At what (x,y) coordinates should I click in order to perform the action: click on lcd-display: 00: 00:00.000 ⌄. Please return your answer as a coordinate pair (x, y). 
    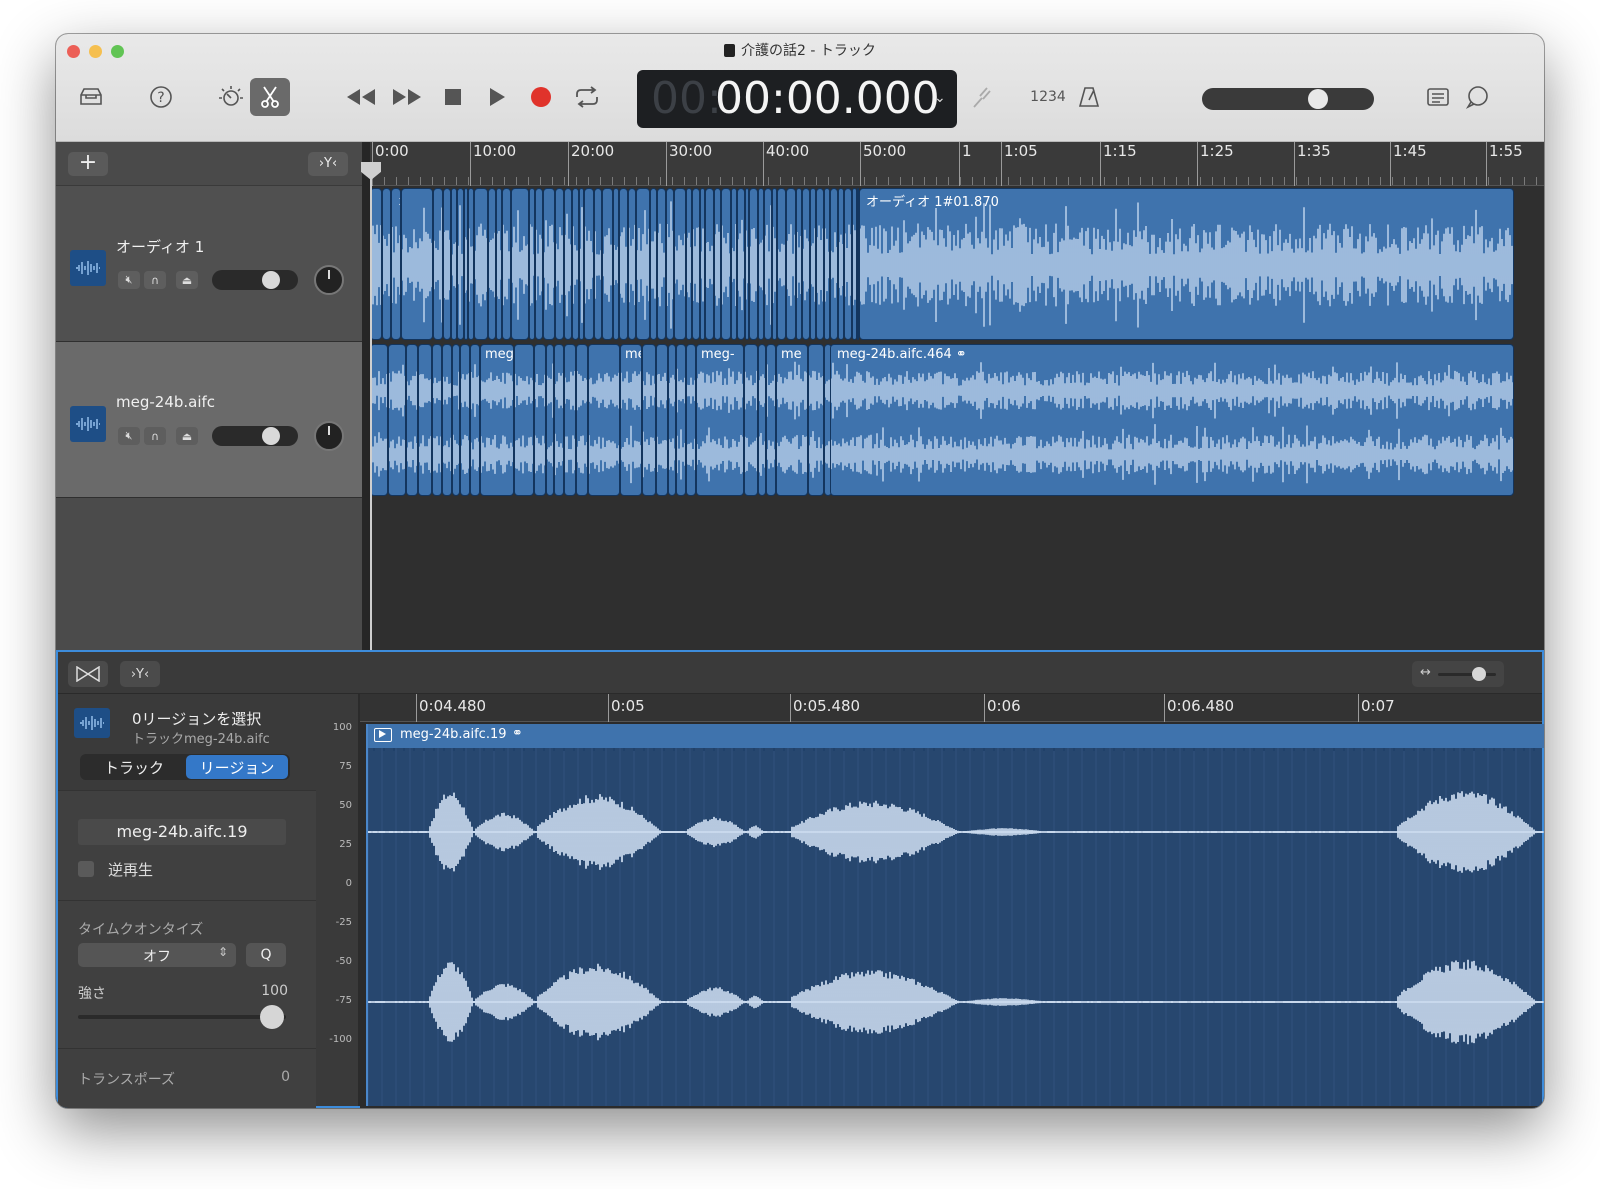
    Looking at the image, I should click on (797, 99).